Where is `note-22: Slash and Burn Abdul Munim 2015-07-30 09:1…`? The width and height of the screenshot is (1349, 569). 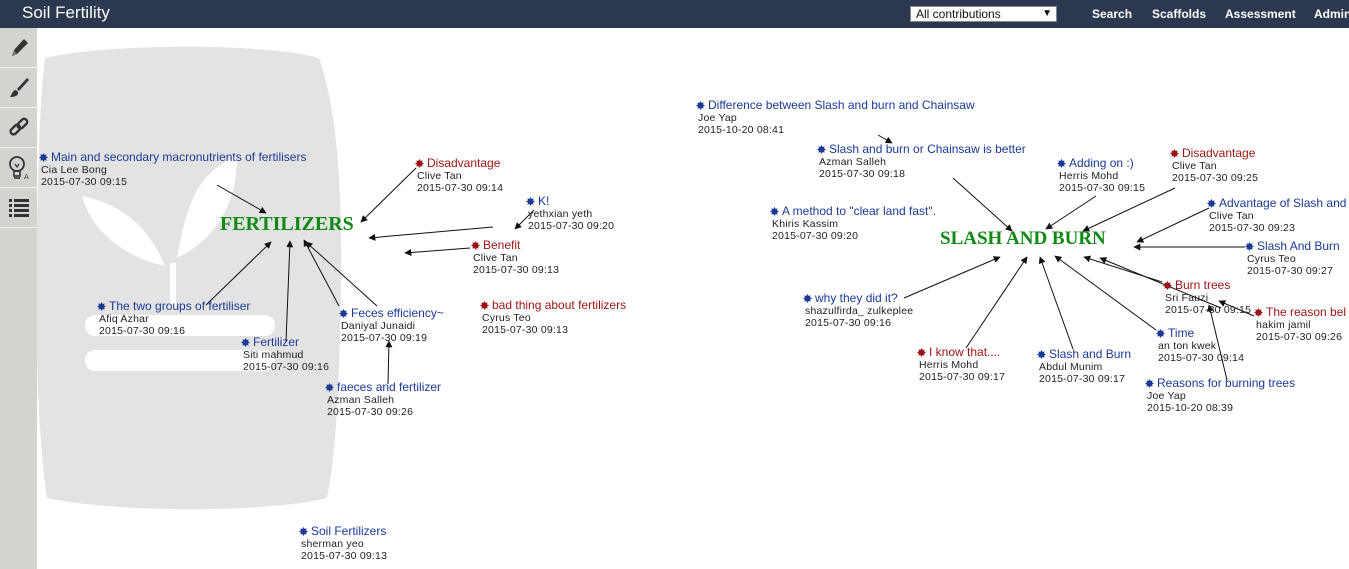 note-22: Slash and Burn Abdul Munim 2015-07-30 09:1… is located at coordinates (1084, 366).